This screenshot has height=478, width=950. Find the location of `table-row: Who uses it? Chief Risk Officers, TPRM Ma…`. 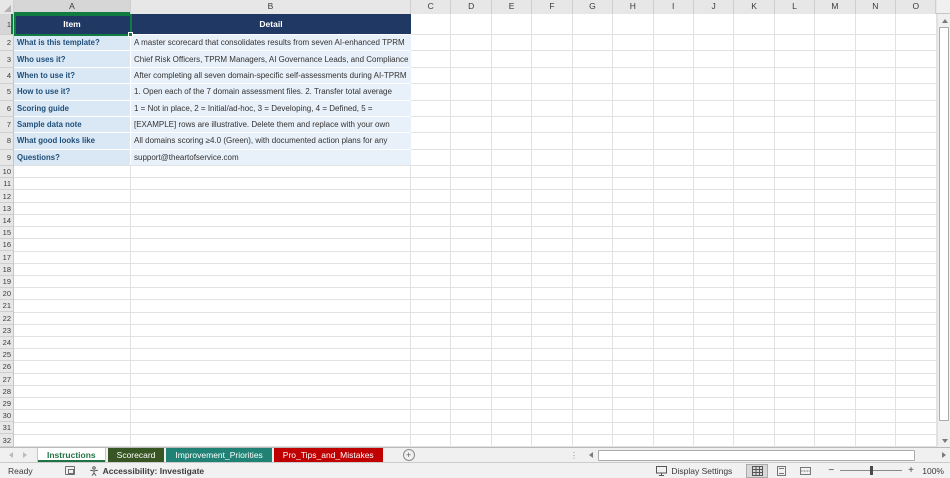

table-row: Who uses it? Chief Risk Officers, TPRM Ma… is located at coordinates (212, 59).